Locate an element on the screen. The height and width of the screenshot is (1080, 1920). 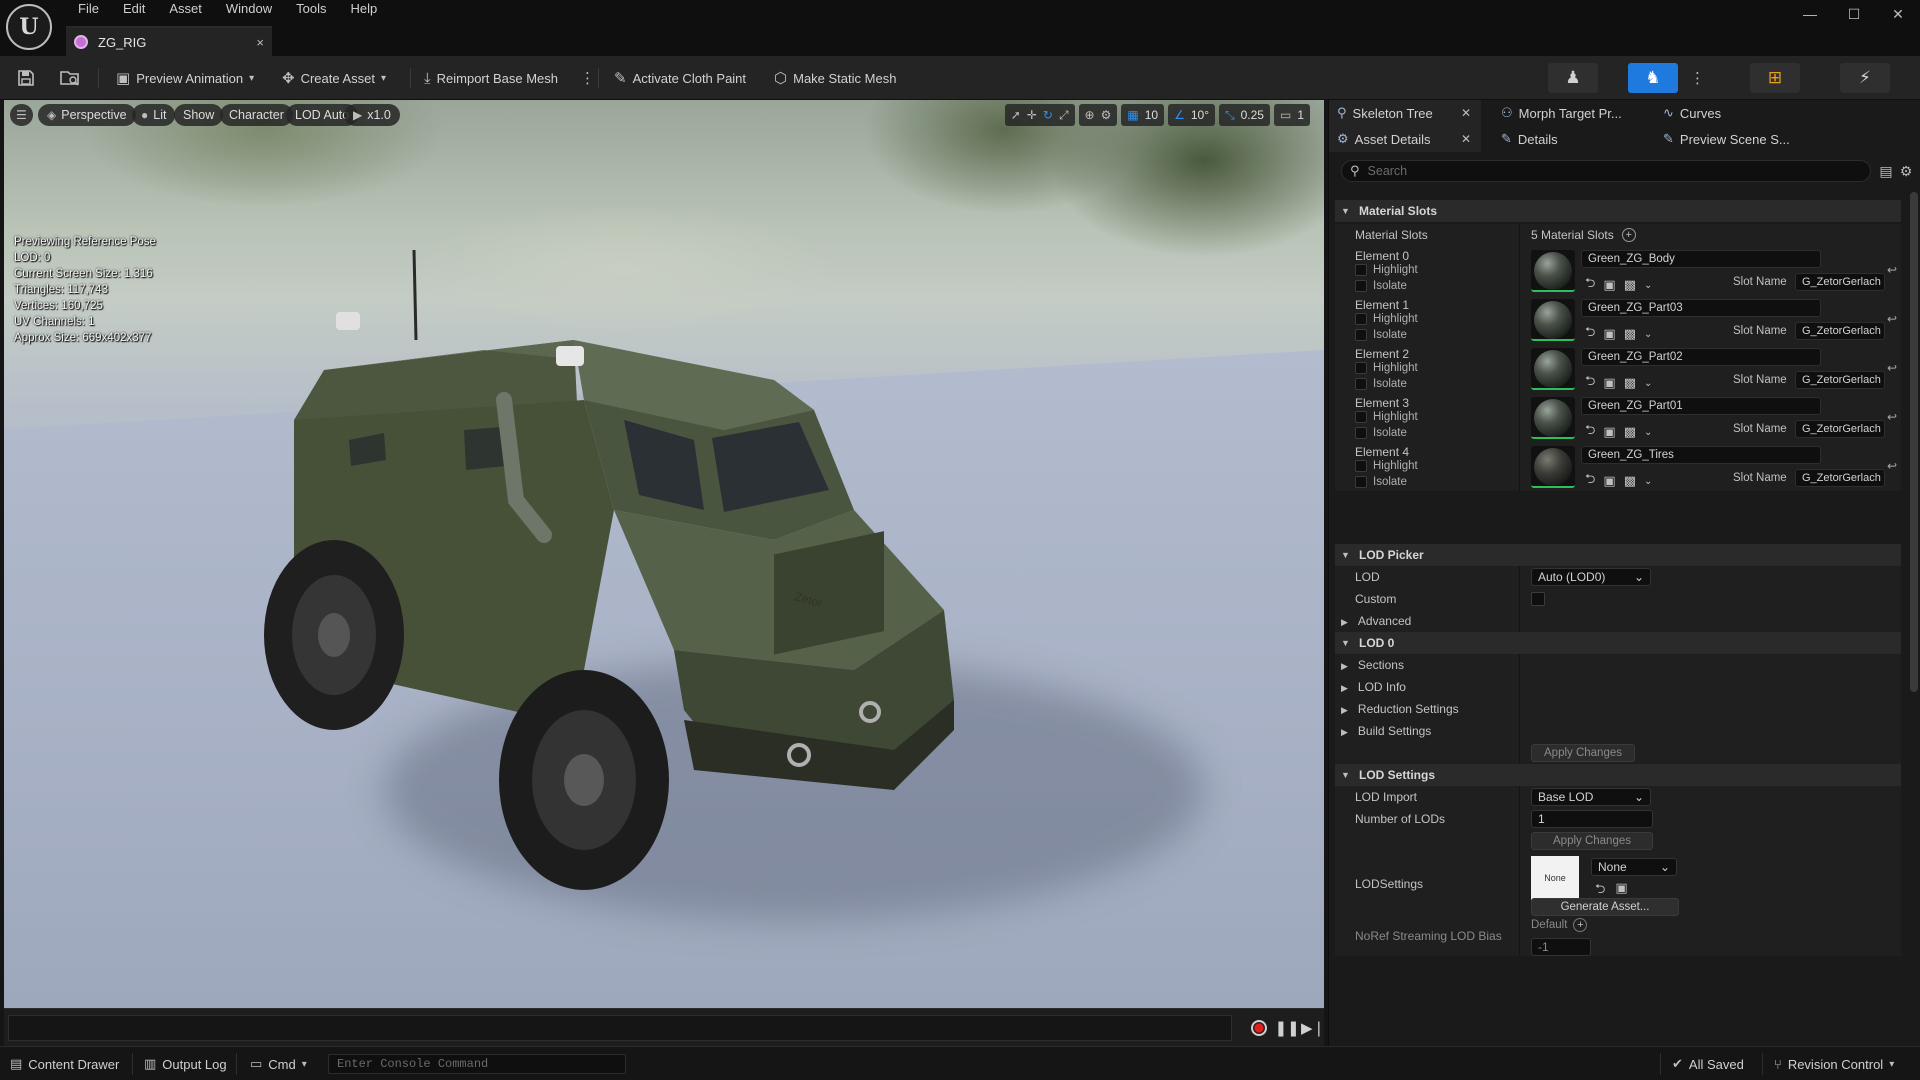
mode-options-button: ⋮ is located at coordinates (1697, 78).